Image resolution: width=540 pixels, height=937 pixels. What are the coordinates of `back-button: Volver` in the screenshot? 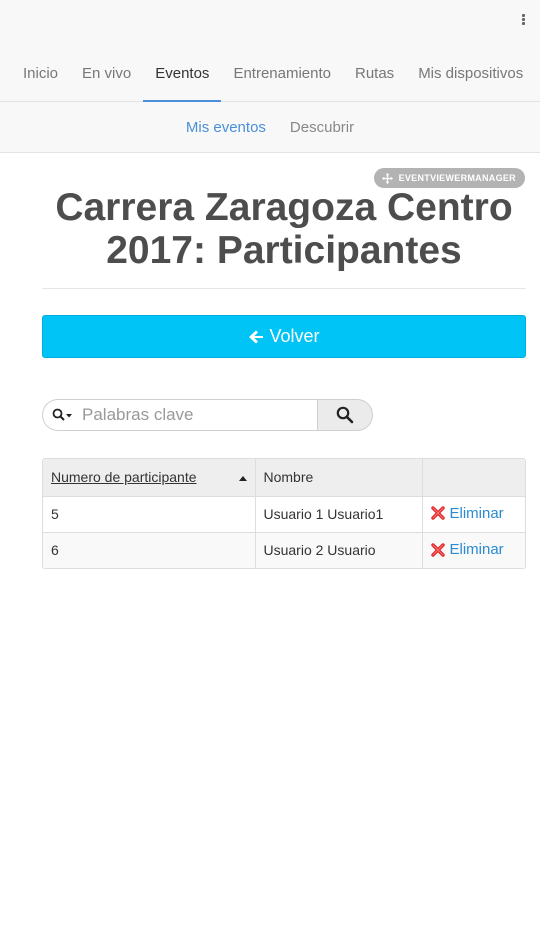 It's located at (284, 336).